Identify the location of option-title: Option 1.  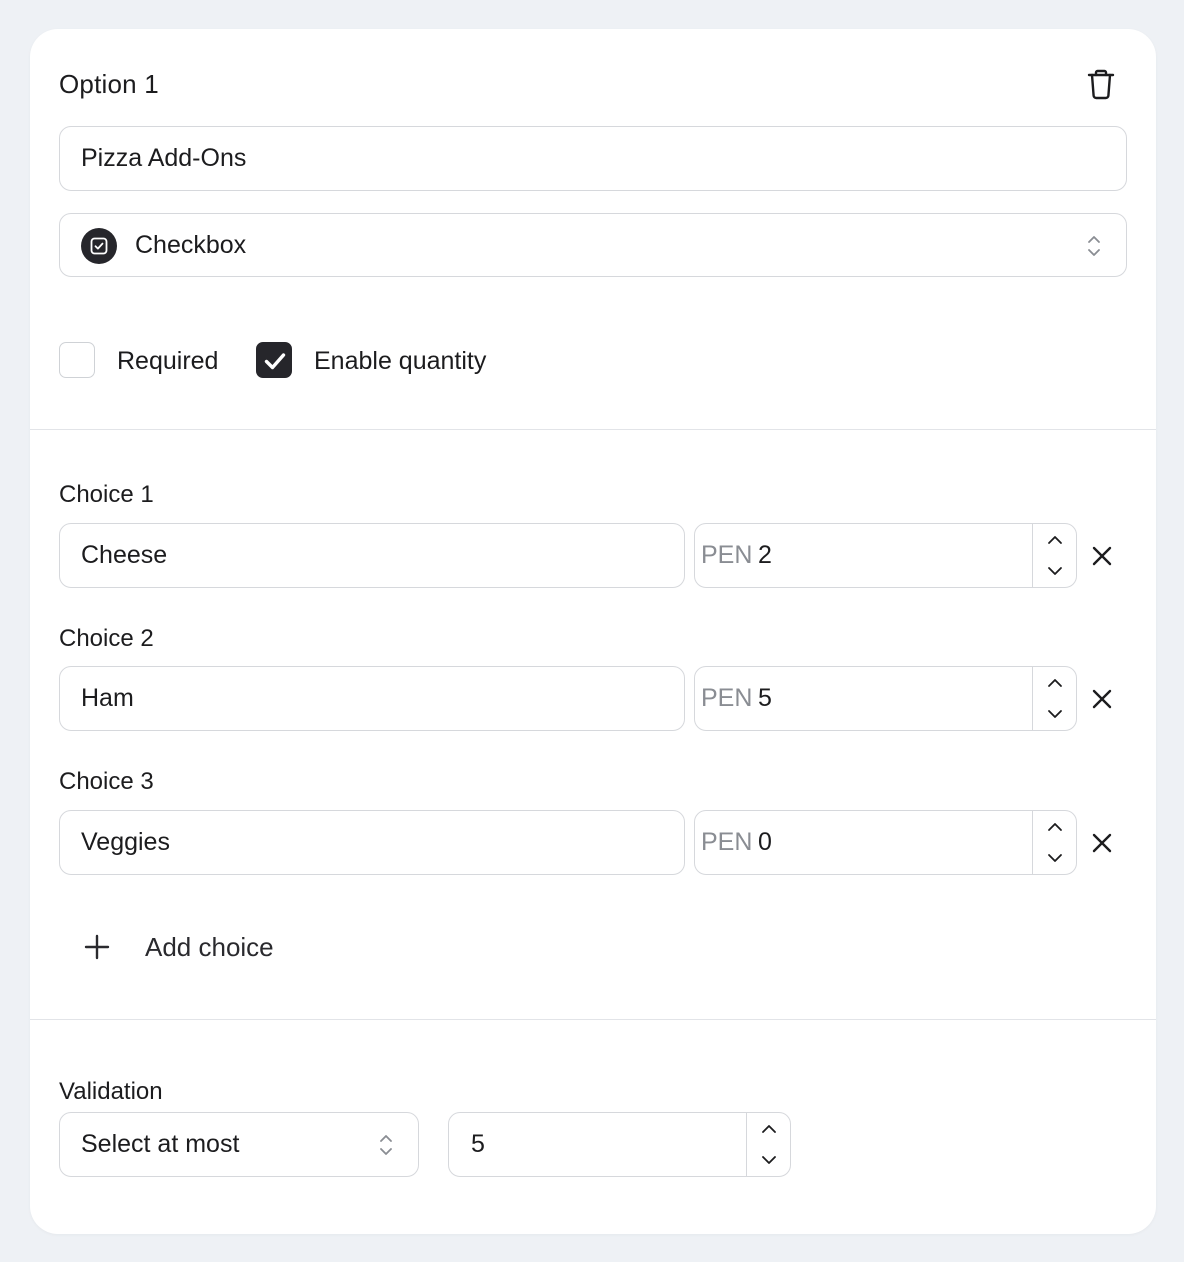
(109, 84).